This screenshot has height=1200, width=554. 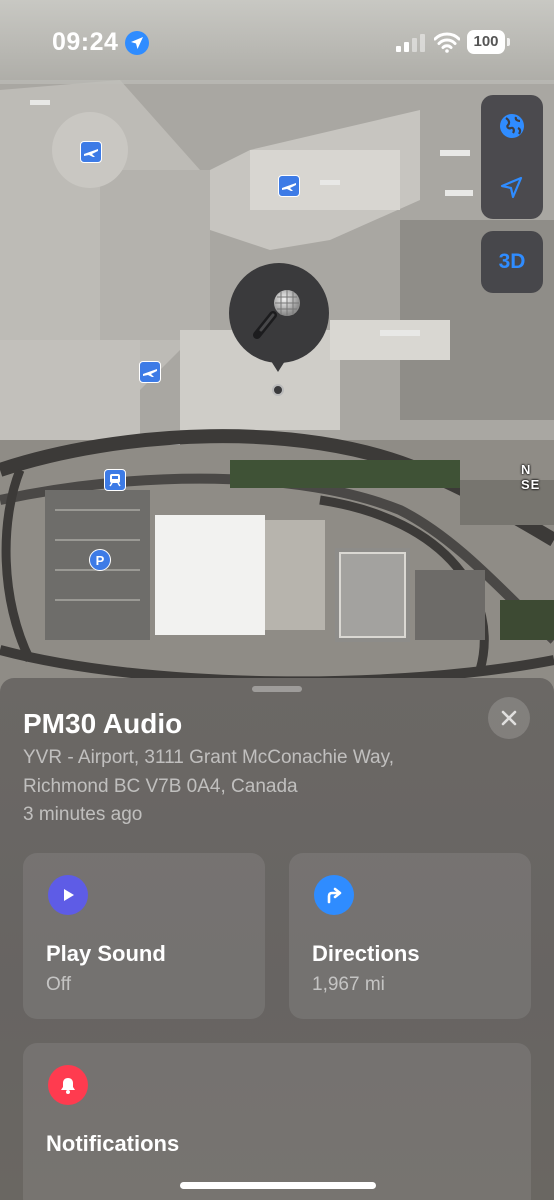 I want to click on device-title: PM30 Audio, so click(x=103, y=723).